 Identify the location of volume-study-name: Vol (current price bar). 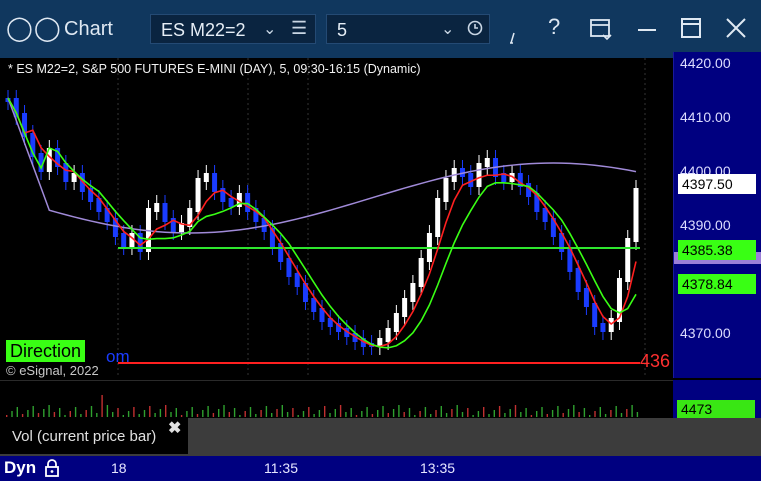
(84, 436).